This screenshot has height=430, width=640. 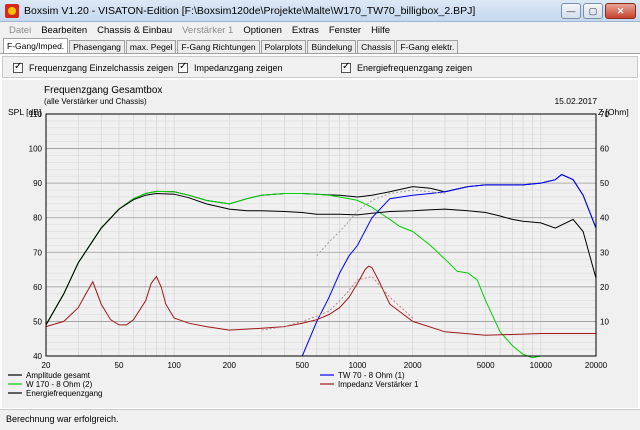 What do you see at coordinates (283, 46) in the screenshot?
I see `tab-polarplots: Polarplots` at bounding box center [283, 46].